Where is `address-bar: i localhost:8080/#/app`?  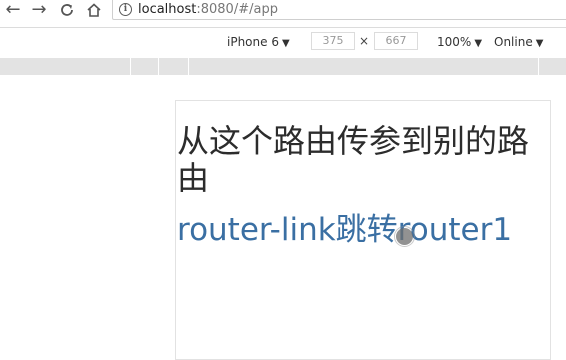 address-bar: i localhost:8080/#/app is located at coordinates (339, 10).